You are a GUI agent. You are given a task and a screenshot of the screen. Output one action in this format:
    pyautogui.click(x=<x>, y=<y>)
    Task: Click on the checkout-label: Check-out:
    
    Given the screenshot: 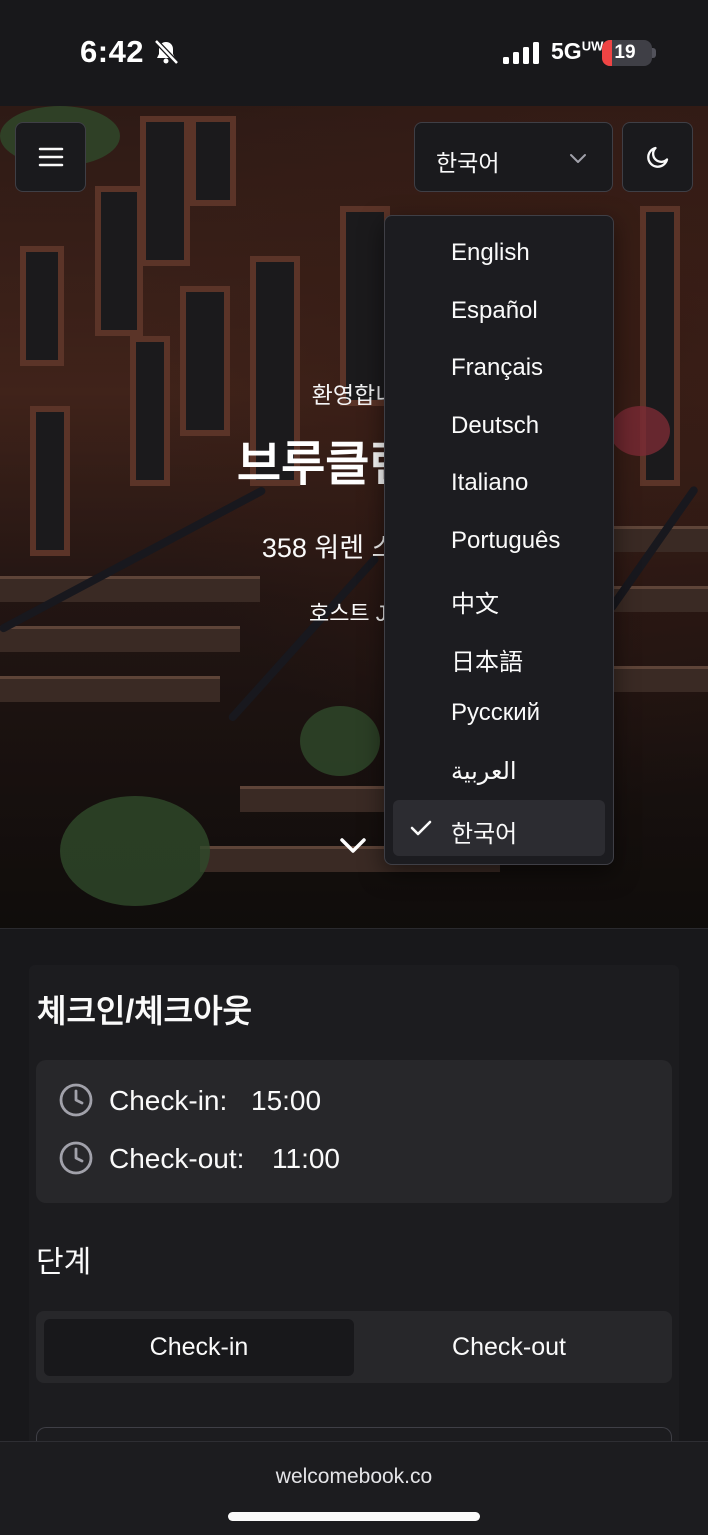 What is the action you would take?
    pyautogui.click(x=177, y=1158)
    